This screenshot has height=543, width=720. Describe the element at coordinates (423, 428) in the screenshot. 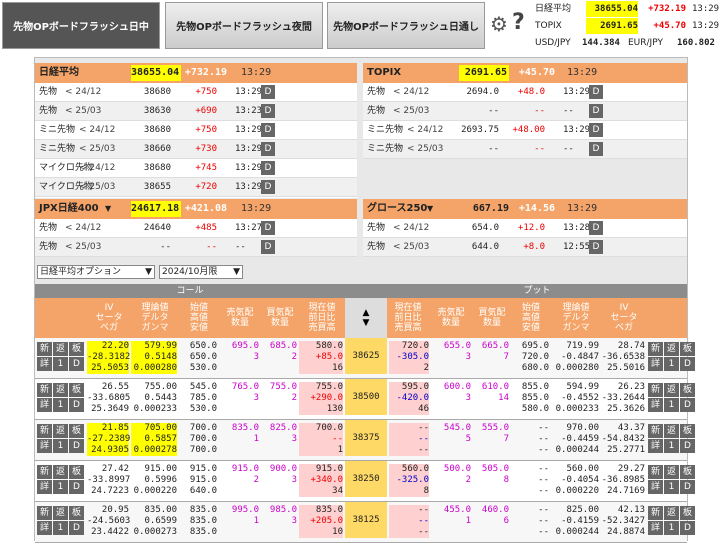

I see `put-last-line: --` at that location.